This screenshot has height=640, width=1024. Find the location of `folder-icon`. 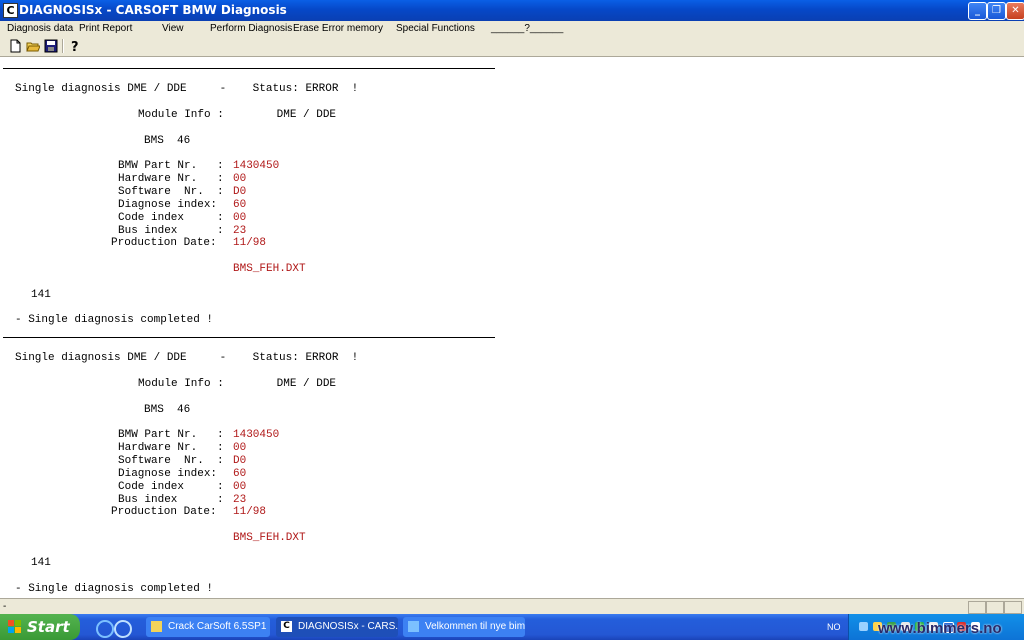

folder-icon is located at coordinates (156, 626).